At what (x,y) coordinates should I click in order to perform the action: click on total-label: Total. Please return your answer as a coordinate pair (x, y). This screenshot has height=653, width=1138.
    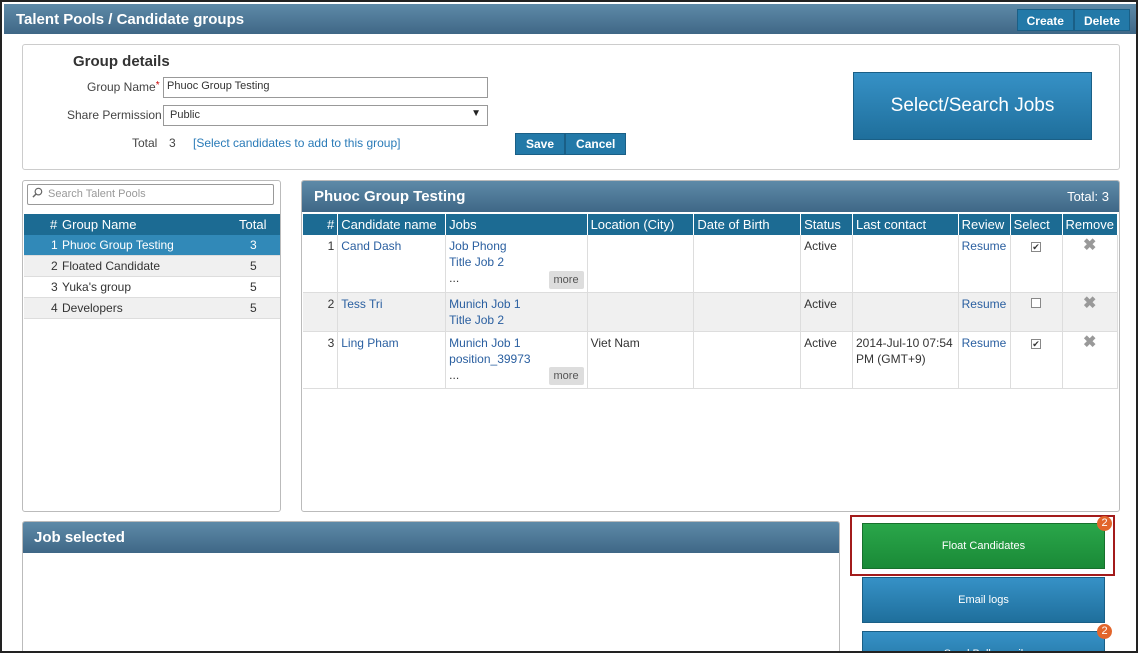
    Looking at the image, I should click on (145, 143).